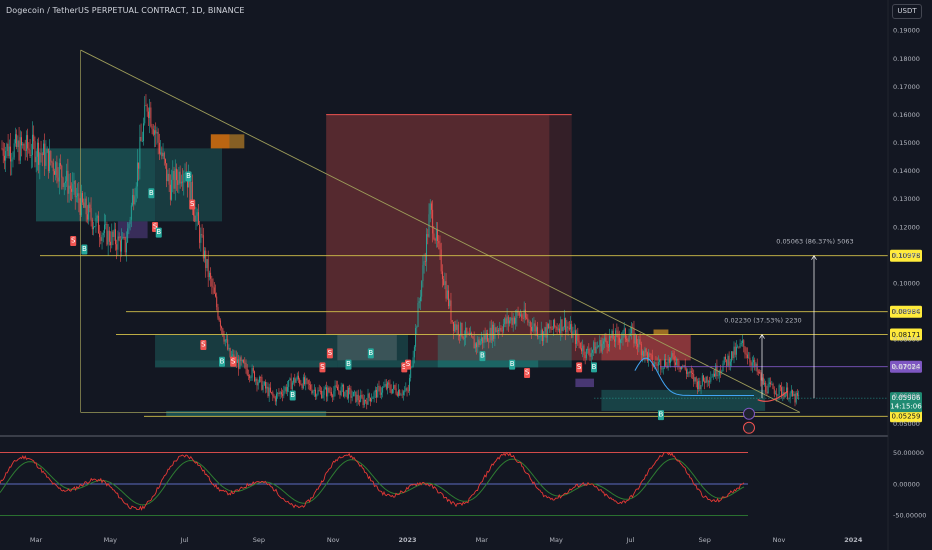 The image size is (932, 550). I want to click on time-axis: Mar May Jul Sep Nov 2023 Mar May Jul Sep Nov 2024, so click(446, 540).